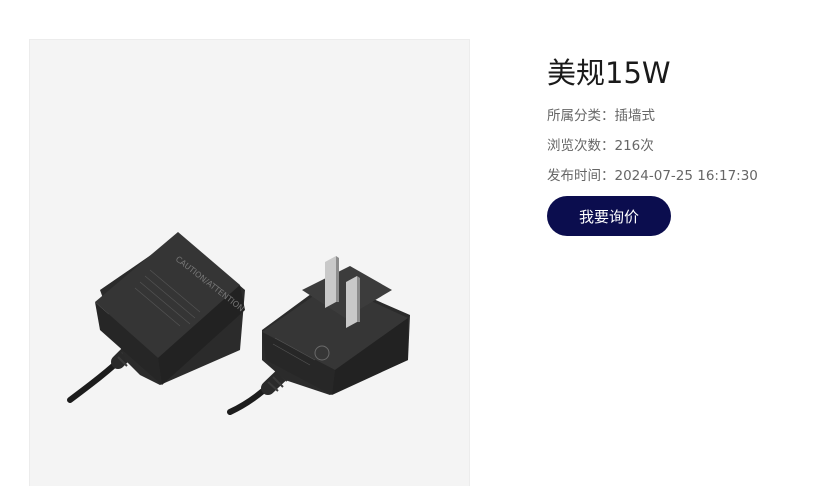 The height and width of the screenshot is (486, 833). I want to click on publish-time-row: 发布时间：2024-07-25 16:17:30, so click(652, 174).